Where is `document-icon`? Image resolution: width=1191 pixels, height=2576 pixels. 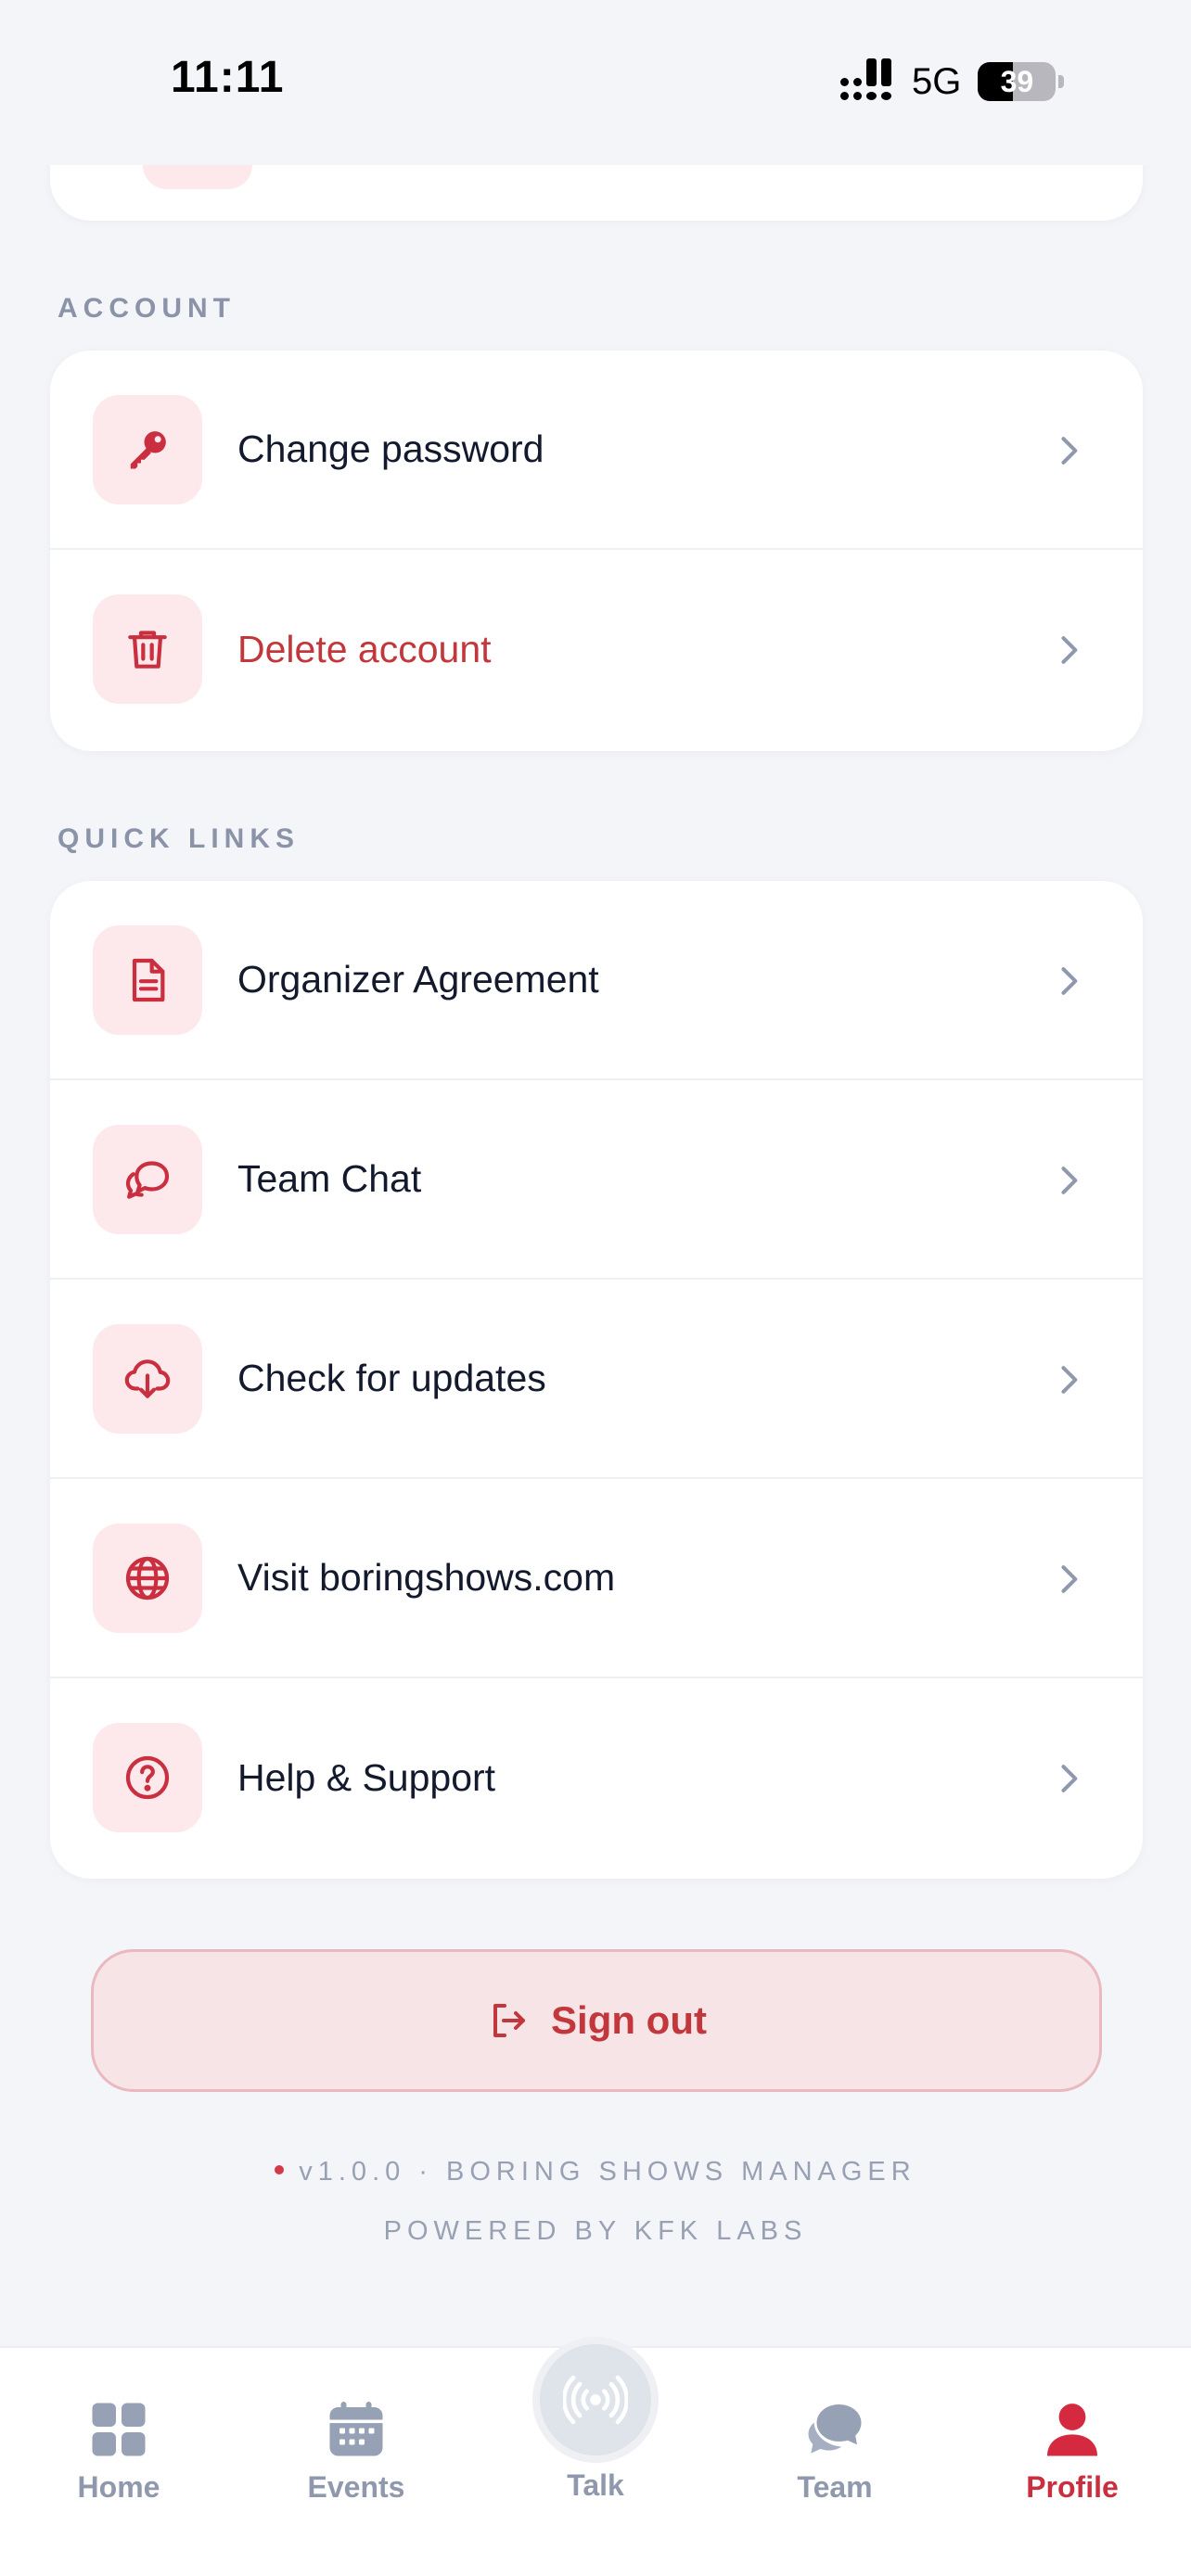 document-icon is located at coordinates (147, 980).